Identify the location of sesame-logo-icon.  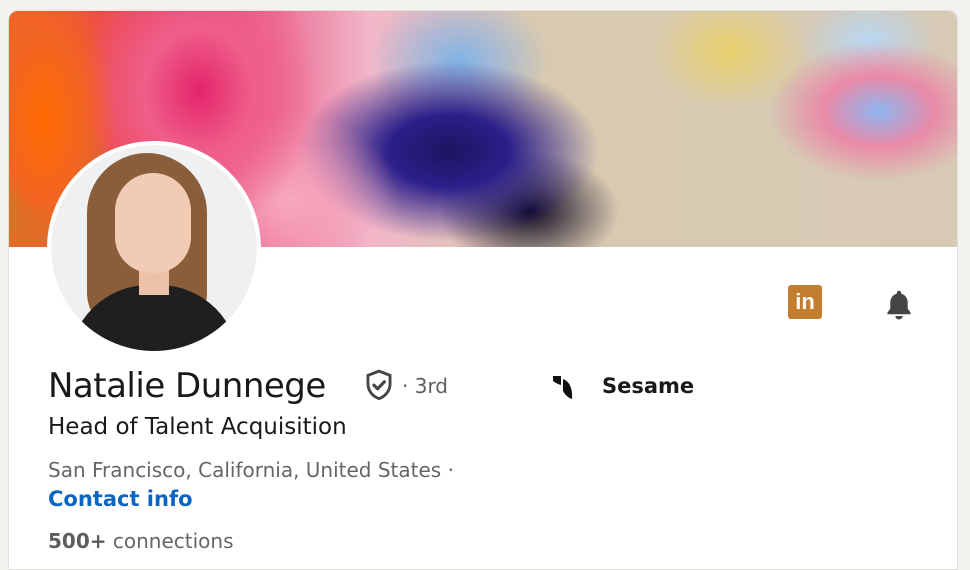
(563, 387).